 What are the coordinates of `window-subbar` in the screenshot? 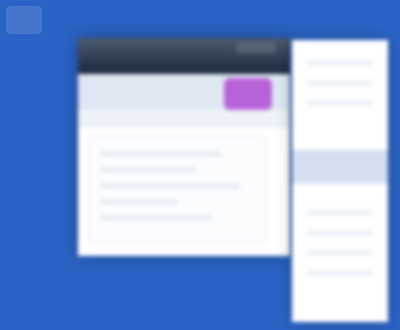 It's located at (184, 119).